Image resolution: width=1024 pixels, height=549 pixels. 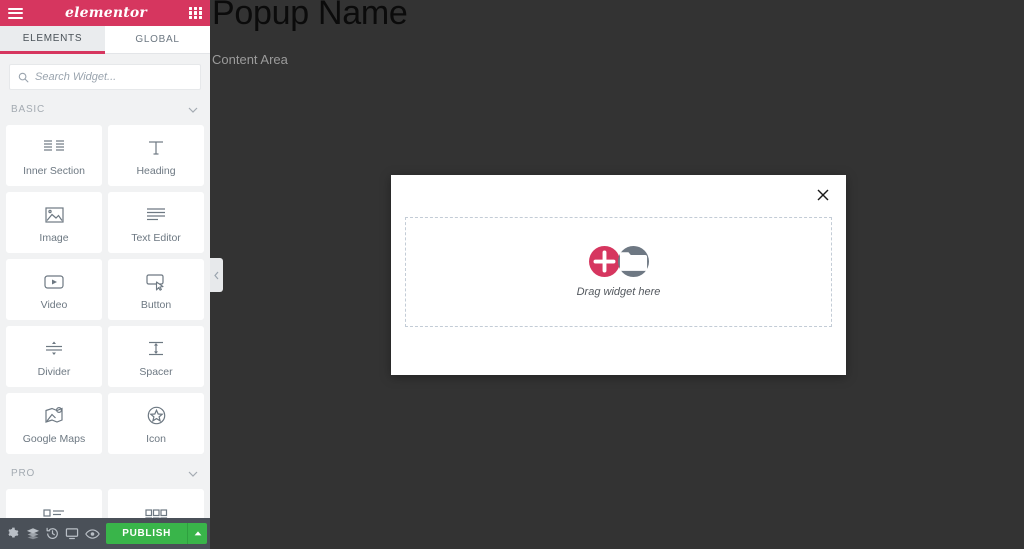 I want to click on search-input, so click(x=113, y=77).